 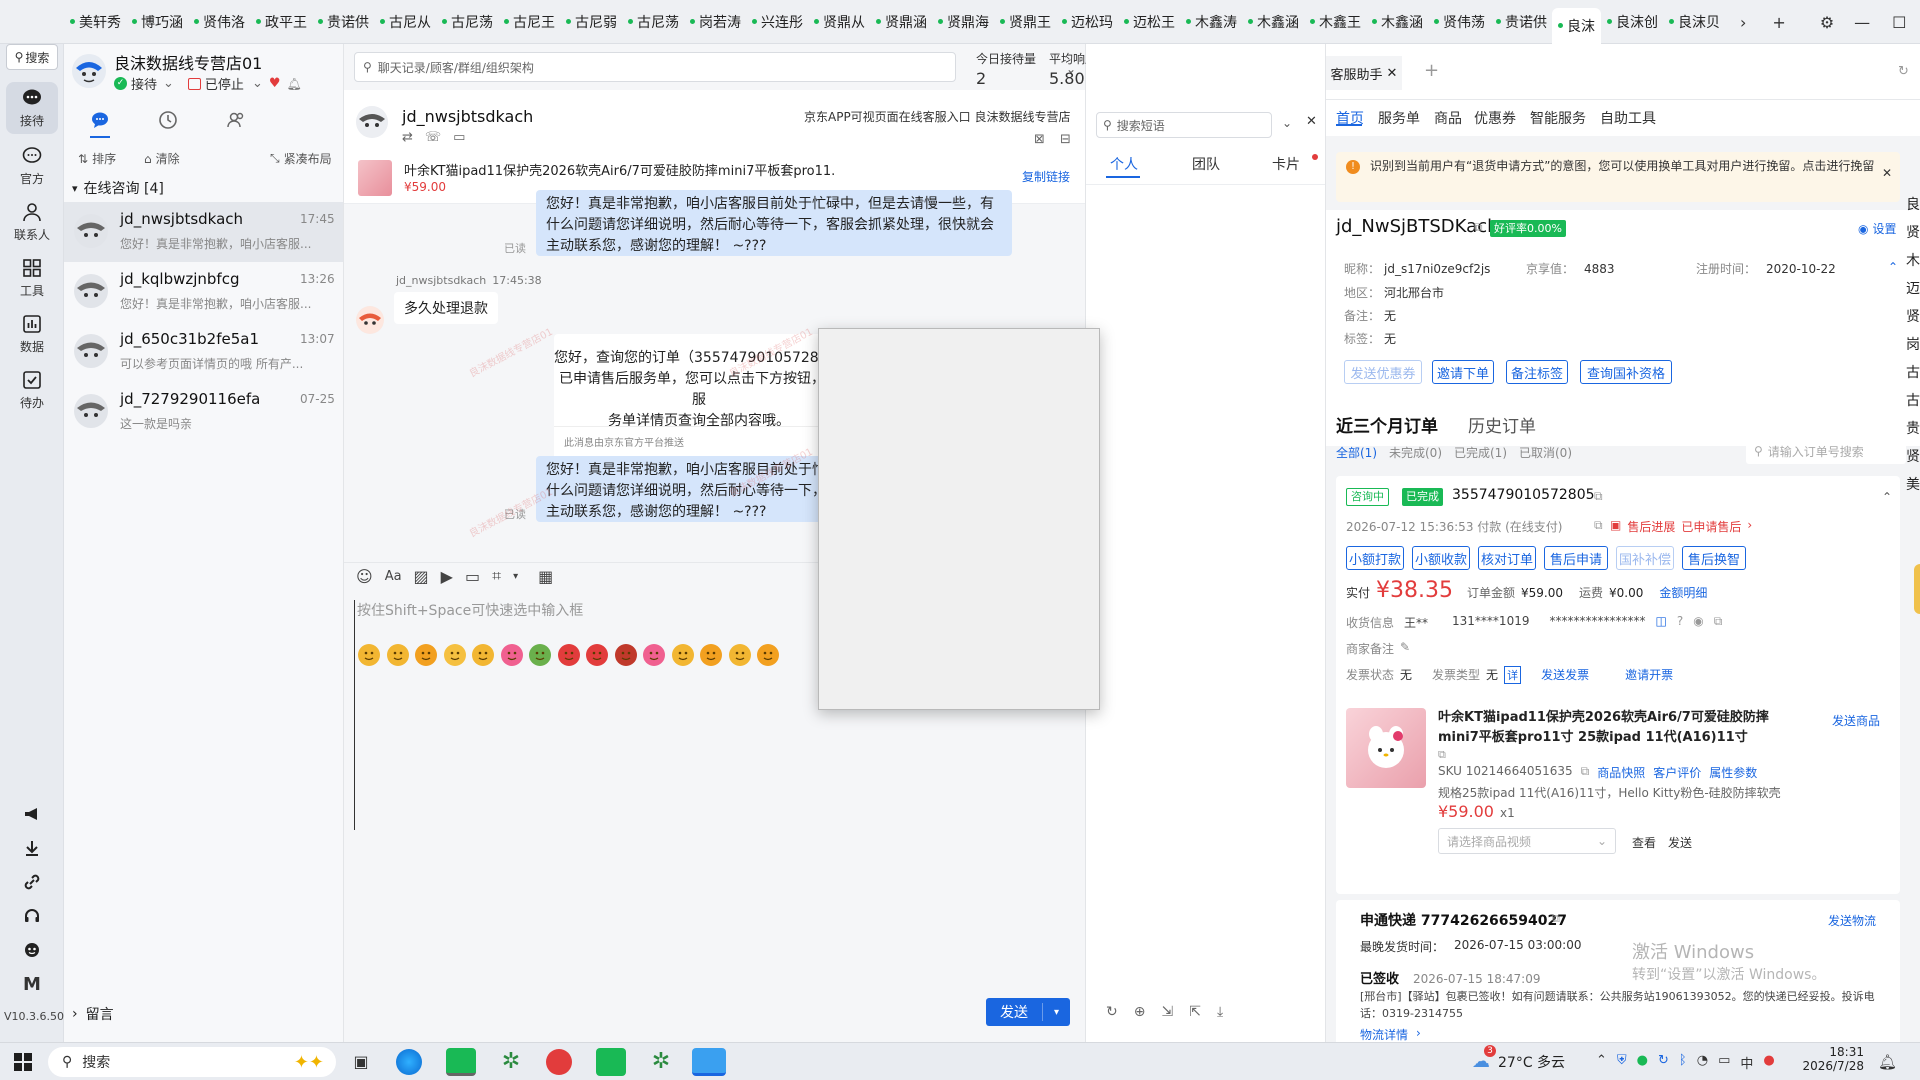 I want to click on collapse-icon: ⌄, so click(x=1287, y=123).